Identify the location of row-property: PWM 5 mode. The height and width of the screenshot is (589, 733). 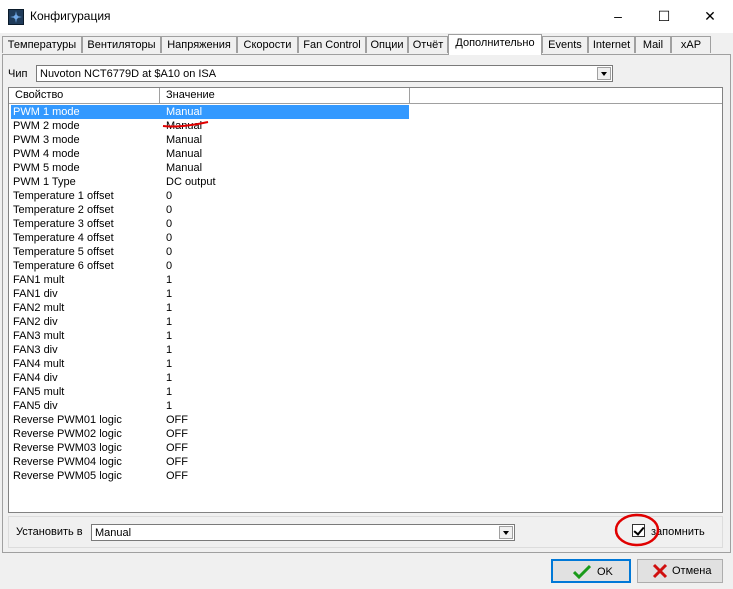
(46, 168).